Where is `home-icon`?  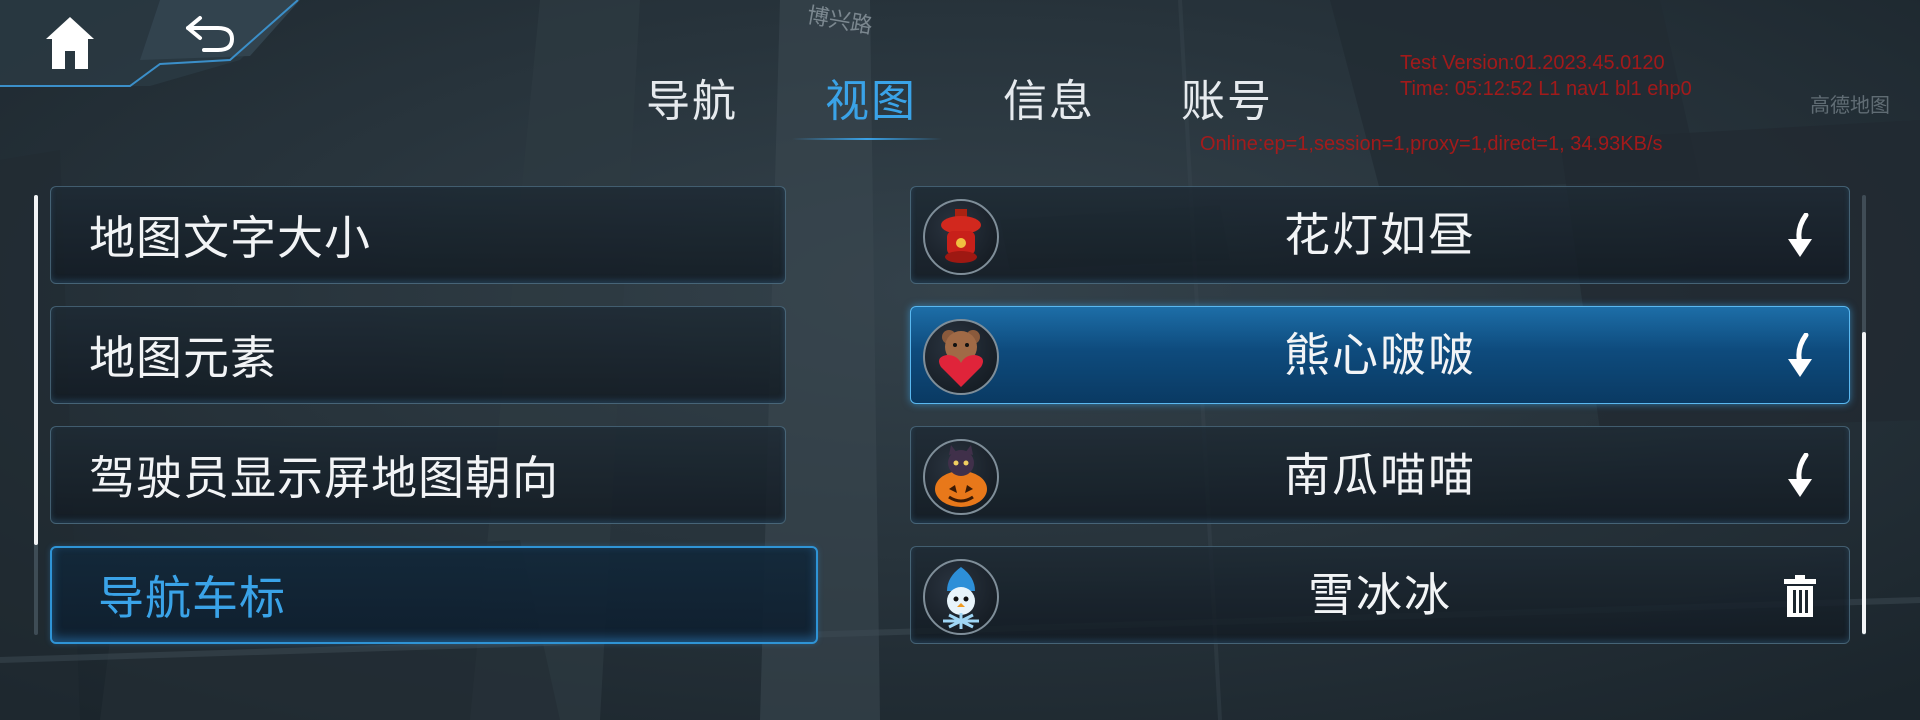 home-icon is located at coordinates (70, 43).